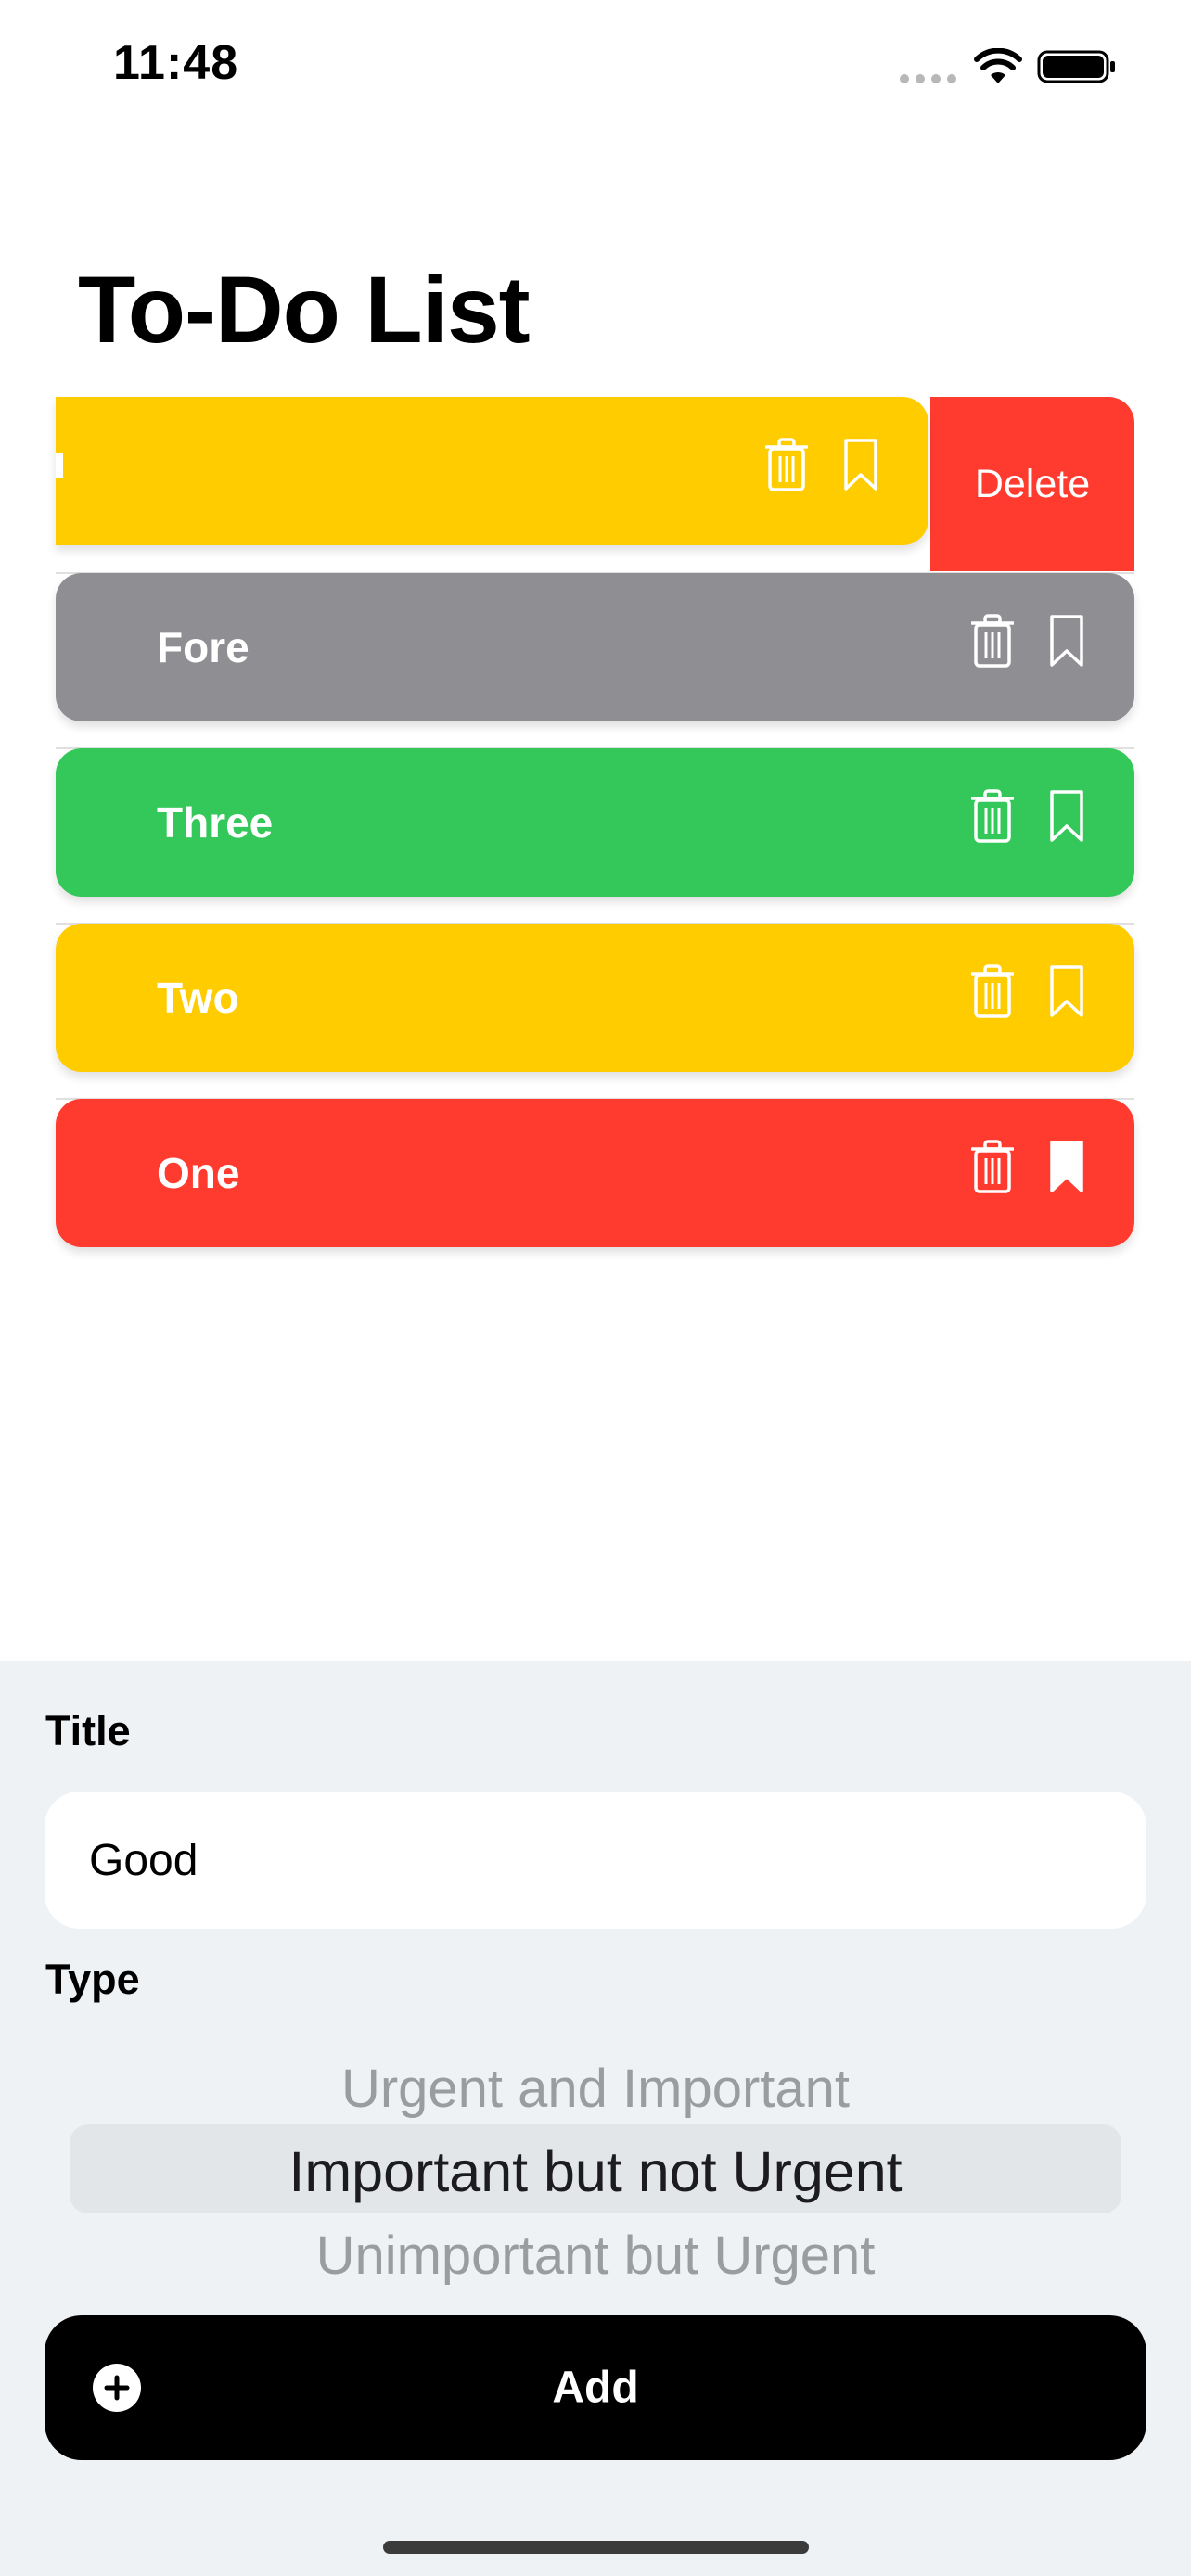  Describe the element at coordinates (998, 66) in the screenshot. I see `wifi-icon` at that location.